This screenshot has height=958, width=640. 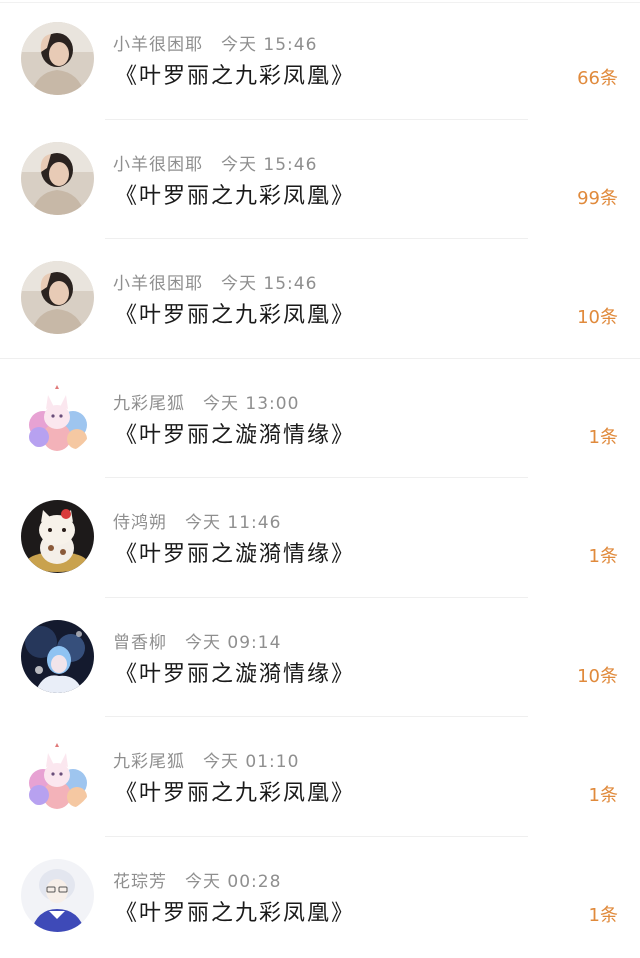 I want to click on timestamp: 今天 09:14, so click(x=233, y=642).